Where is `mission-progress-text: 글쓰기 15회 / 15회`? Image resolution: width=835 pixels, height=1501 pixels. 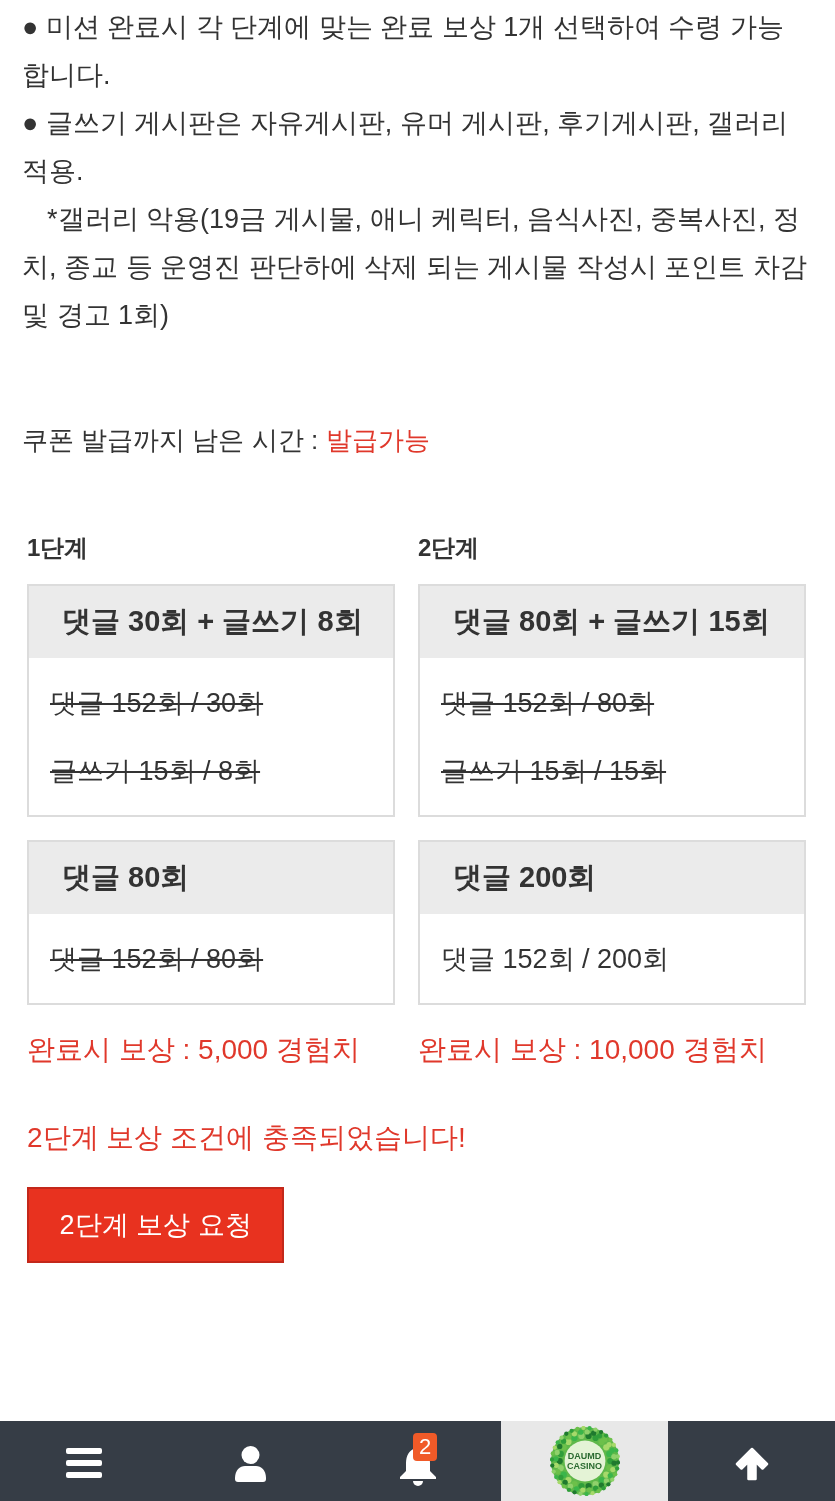
mission-progress-text: 글쓰기 15회 / 15회 is located at coordinates (554, 771).